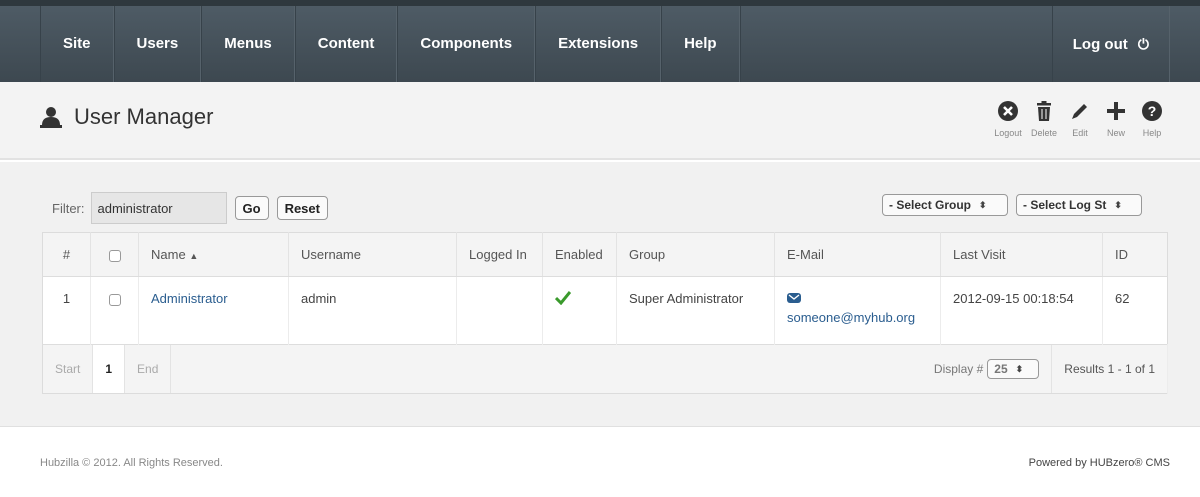 The height and width of the screenshot is (497, 1200). I want to click on logout-link: Log out ⏻, so click(1110, 44).